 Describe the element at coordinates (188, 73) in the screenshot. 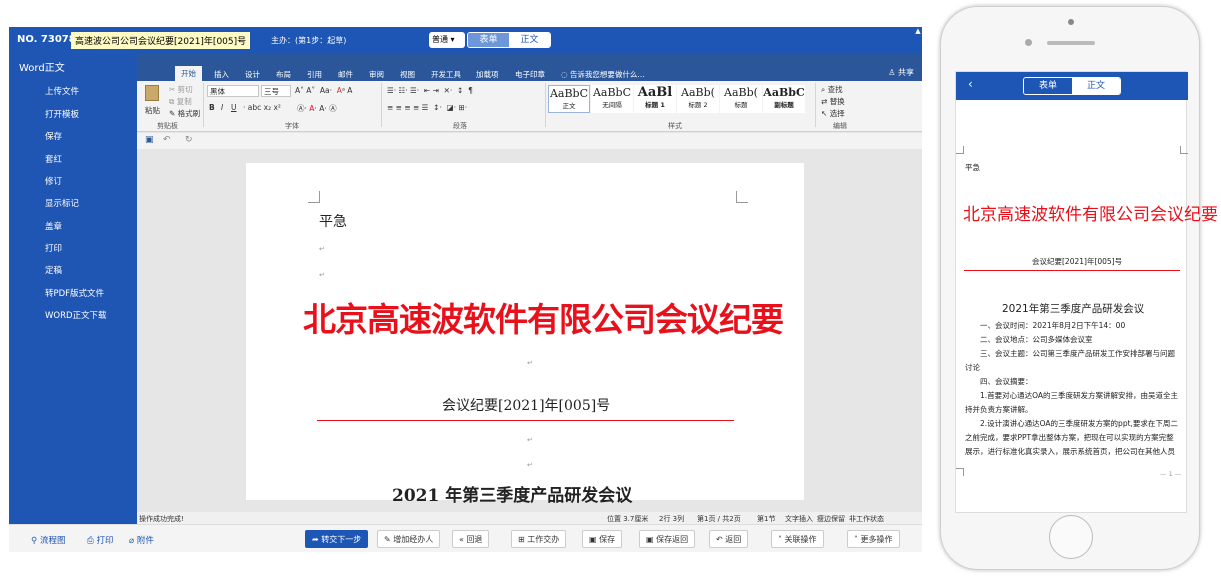

I see `tab-home: 开始` at that location.